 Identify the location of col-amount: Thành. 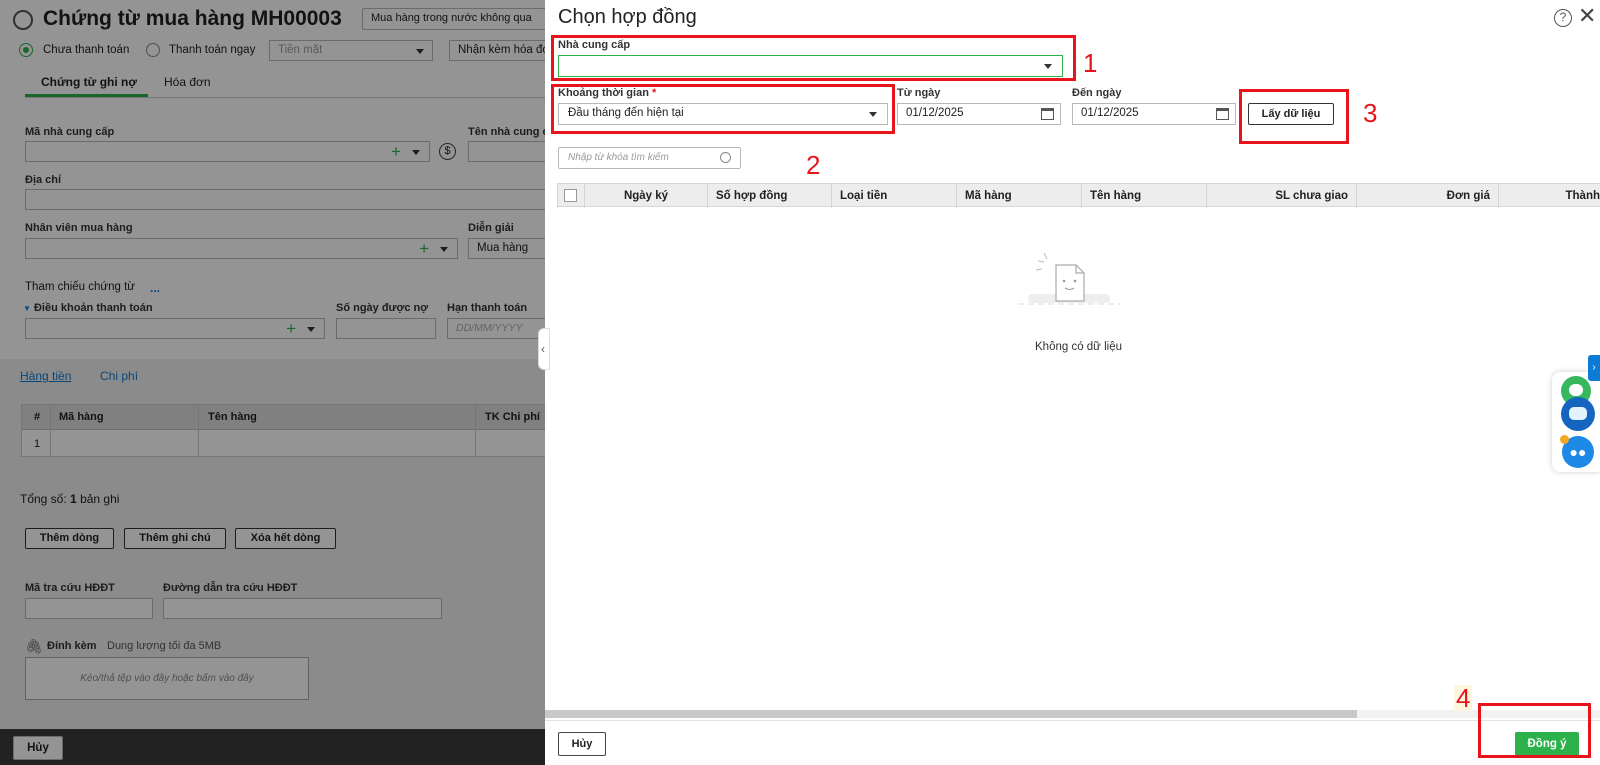
(1549, 196).